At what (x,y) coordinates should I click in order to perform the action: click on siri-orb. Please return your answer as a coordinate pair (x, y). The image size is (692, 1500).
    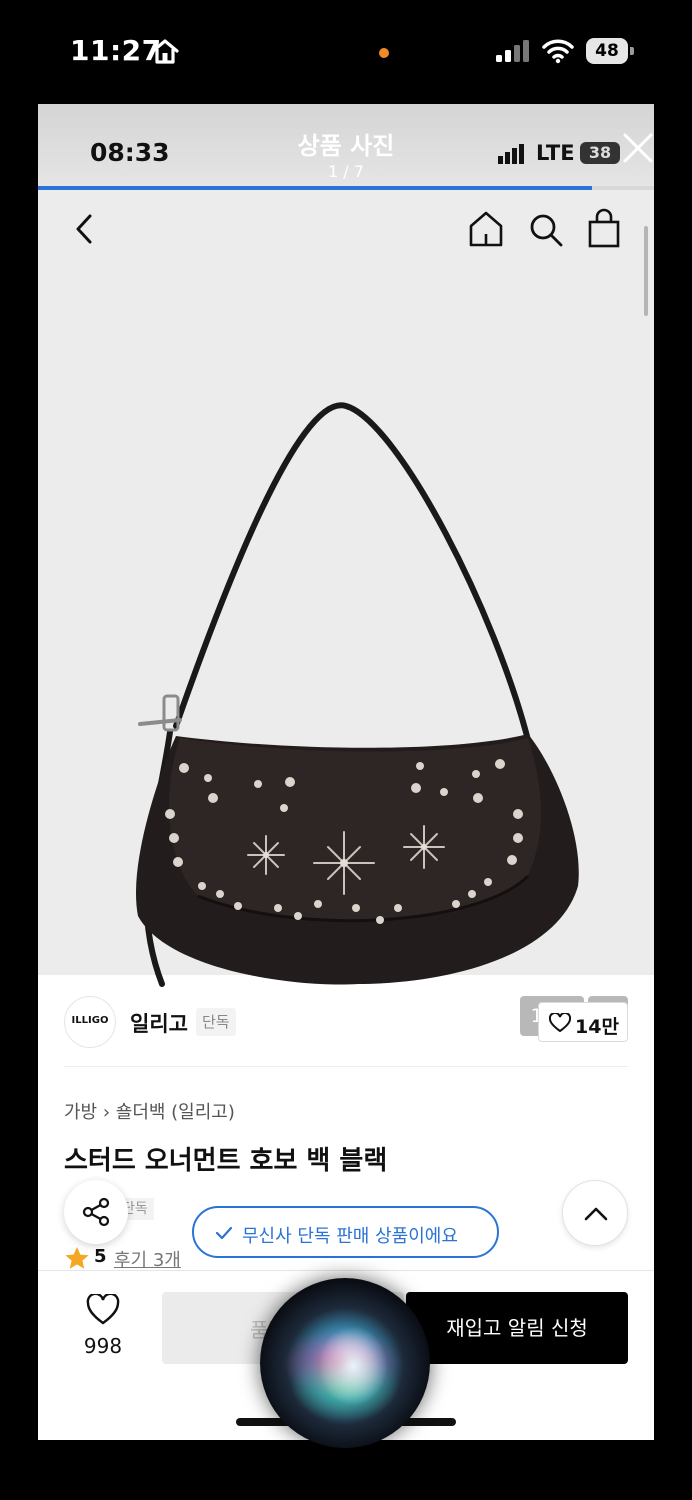
    Looking at the image, I should click on (345, 1363).